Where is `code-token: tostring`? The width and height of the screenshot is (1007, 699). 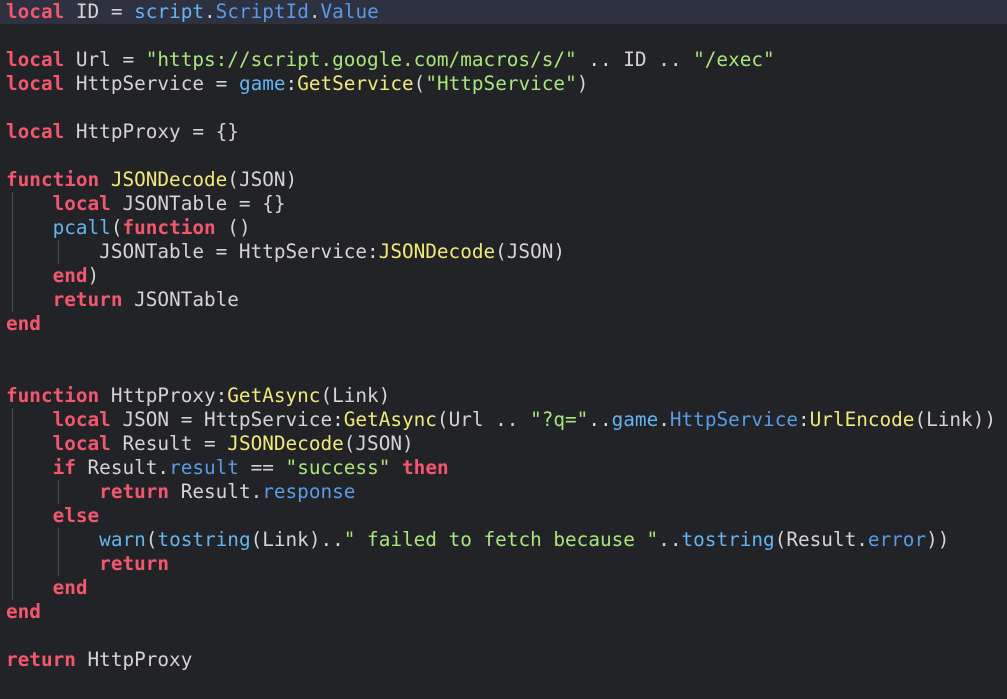 code-token: tostring is located at coordinates (204, 539).